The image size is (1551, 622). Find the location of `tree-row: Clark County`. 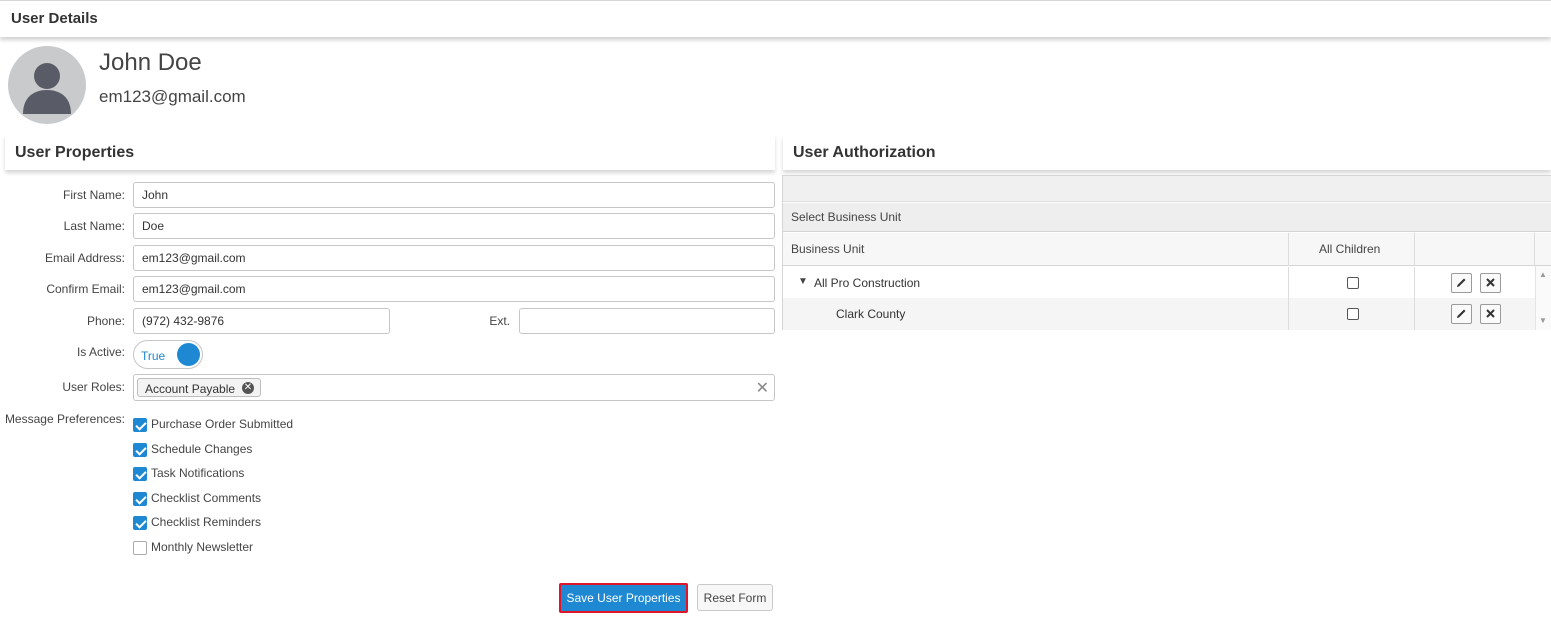

tree-row: Clark County is located at coordinates (1159, 314).